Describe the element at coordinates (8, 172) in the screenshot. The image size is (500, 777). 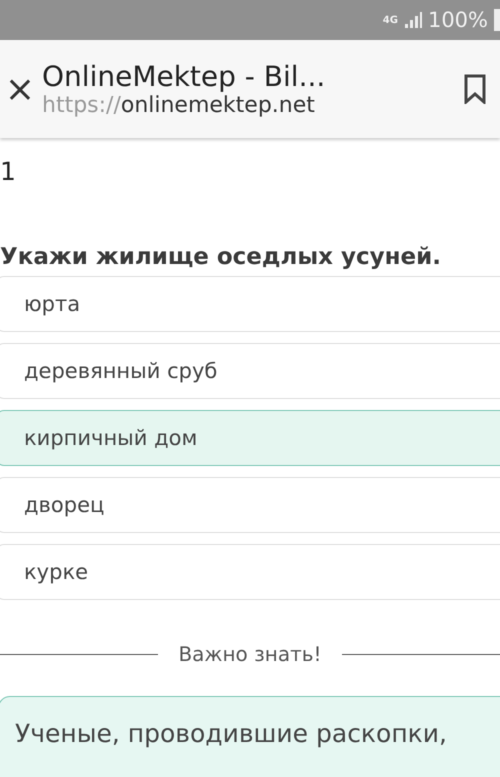
I see `lesson-title: 1` at that location.